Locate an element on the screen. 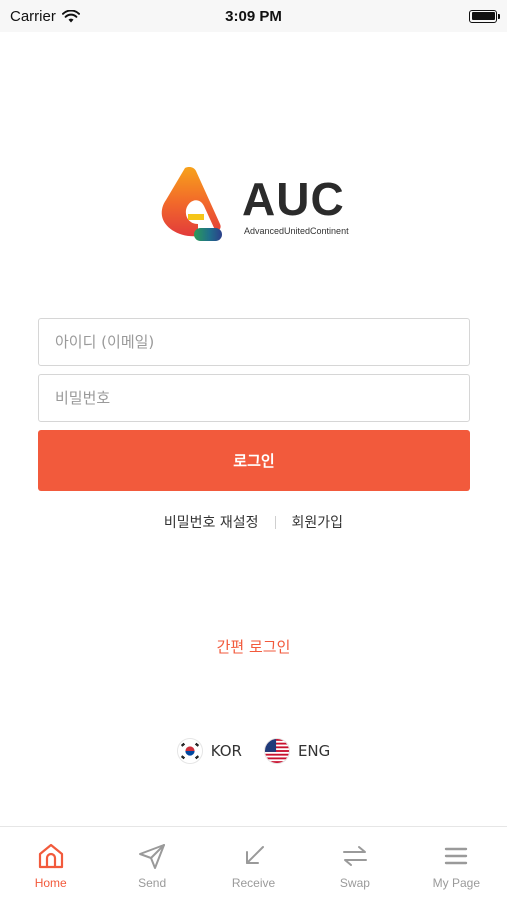 The width and height of the screenshot is (507, 900). account-links: 비밀번호 재설정 회원가입 is located at coordinates (253, 522).